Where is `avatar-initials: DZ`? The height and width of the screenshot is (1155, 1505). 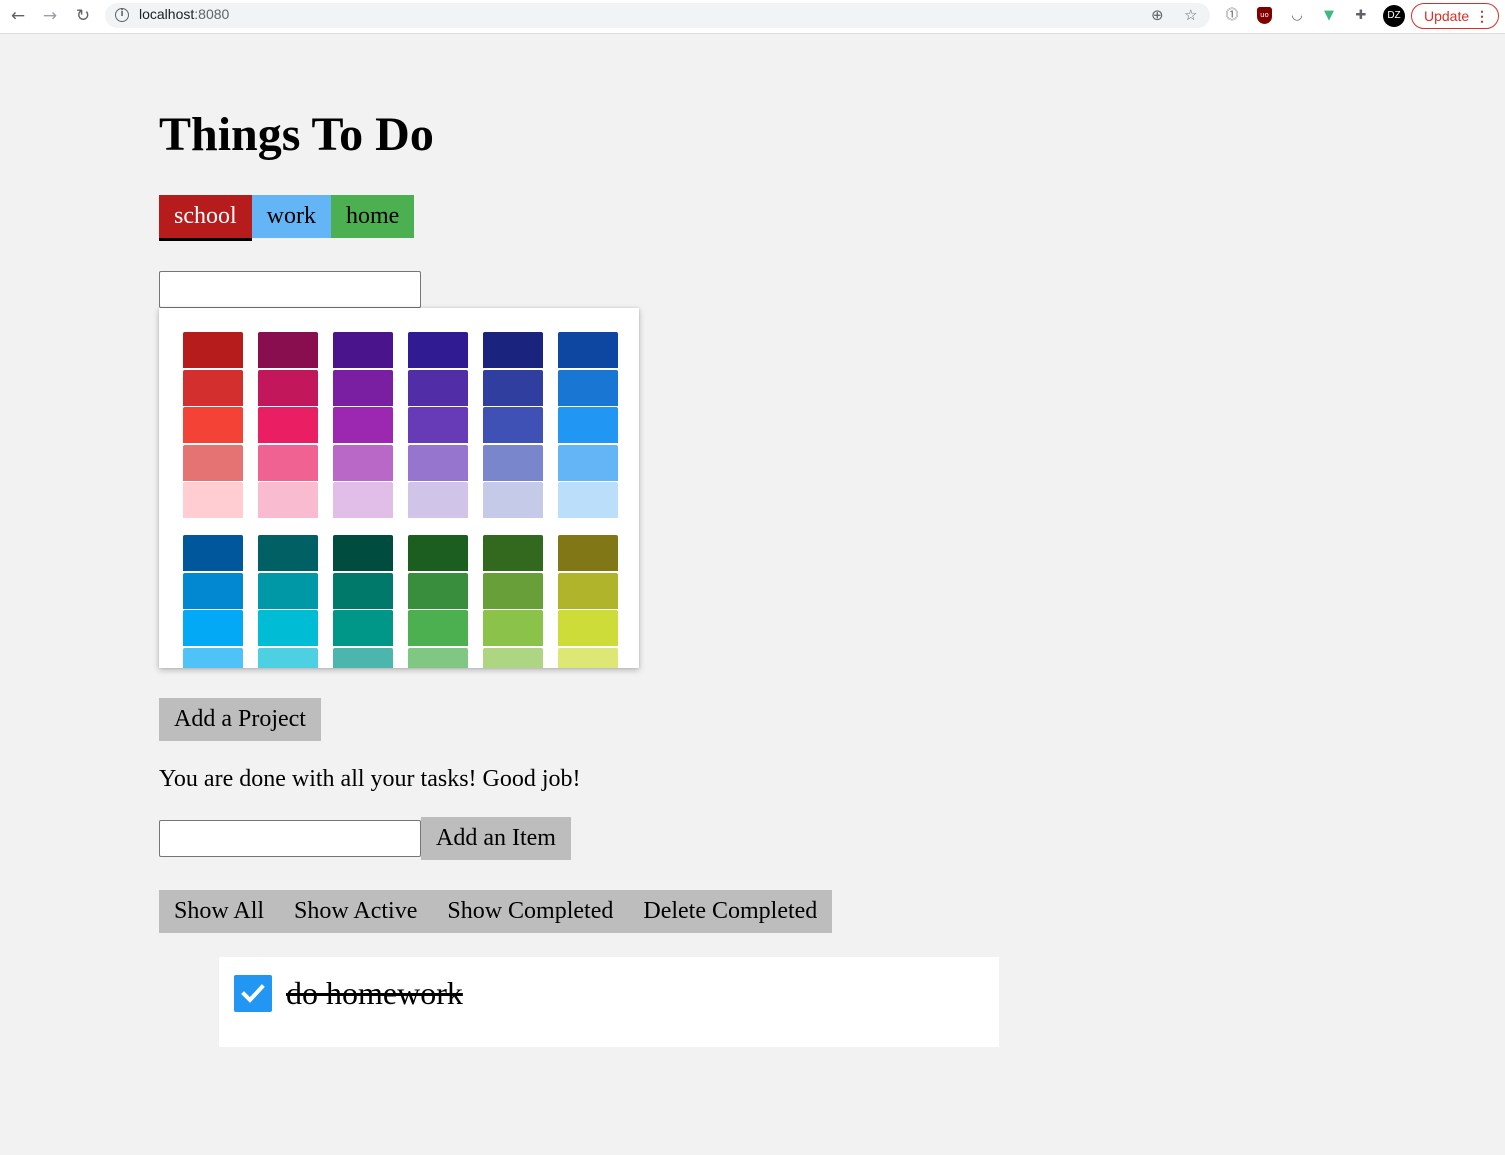
avatar-initials: DZ is located at coordinates (1394, 15).